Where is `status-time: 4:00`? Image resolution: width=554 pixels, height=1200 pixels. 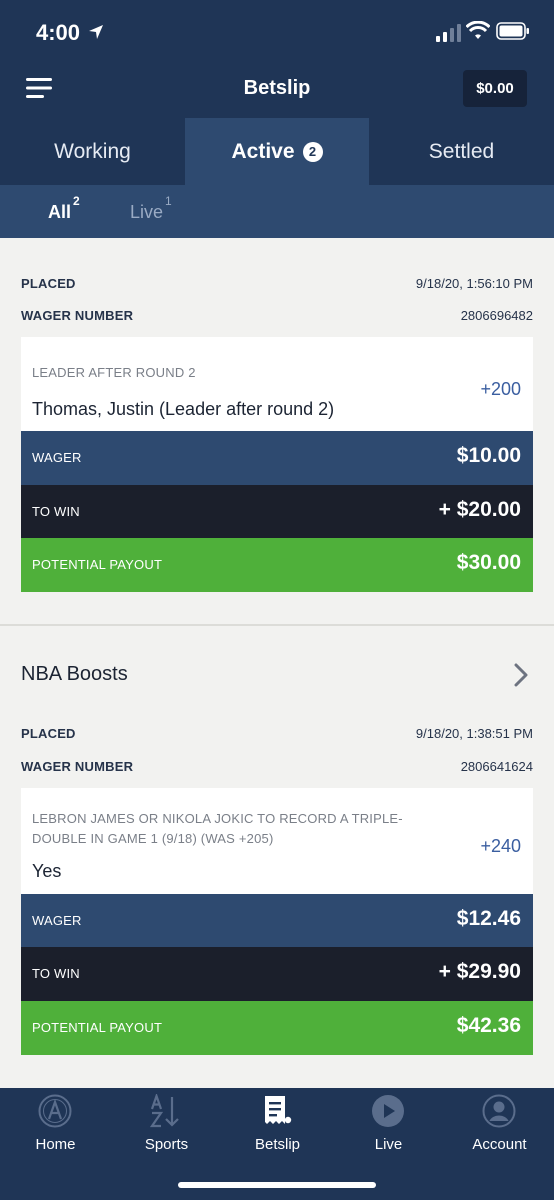
status-time: 4:00 is located at coordinates (58, 32).